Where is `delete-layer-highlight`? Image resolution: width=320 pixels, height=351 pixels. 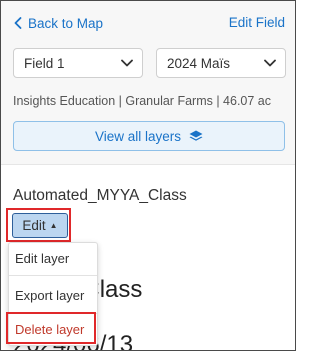
delete-layer-highlight is located at coordinates (51, 328).